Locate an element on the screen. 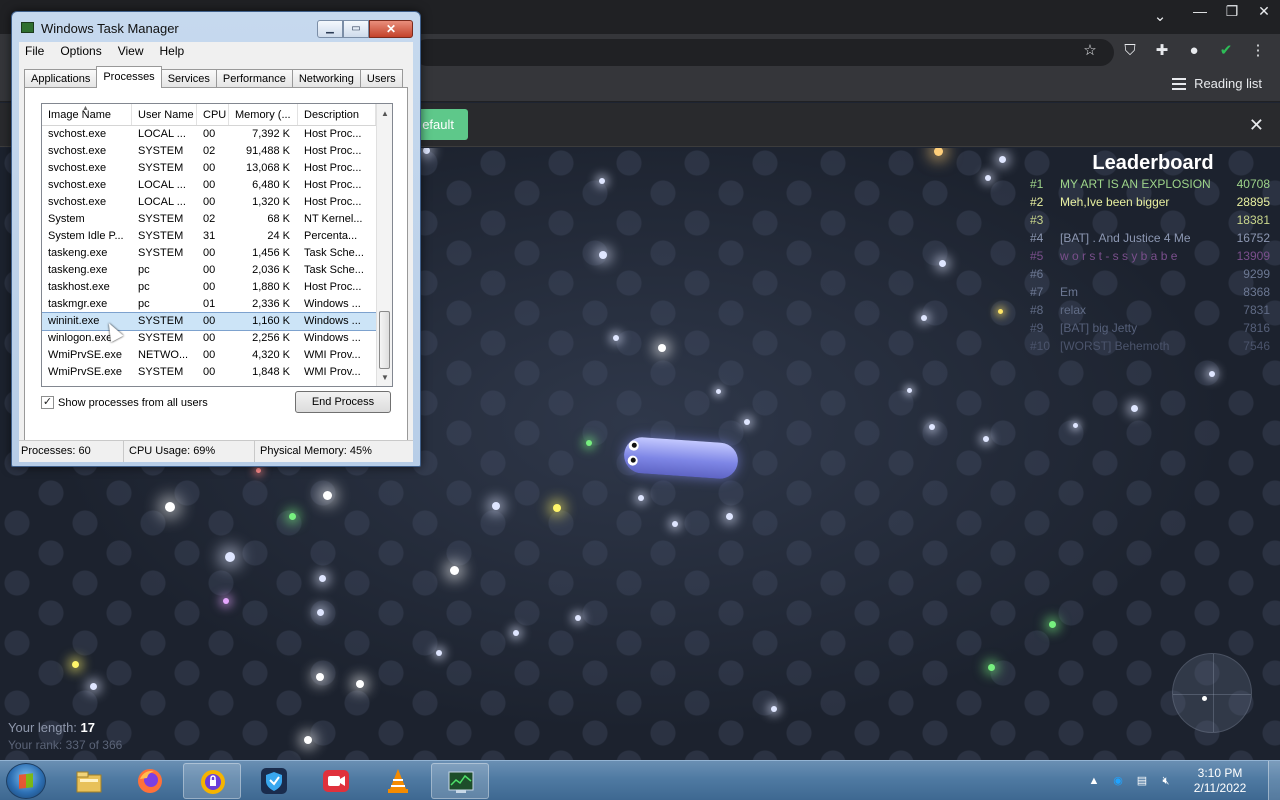 This screenshot has width=1280, height=800. maximize-button: ▭ is located at coordinates (356, 29).